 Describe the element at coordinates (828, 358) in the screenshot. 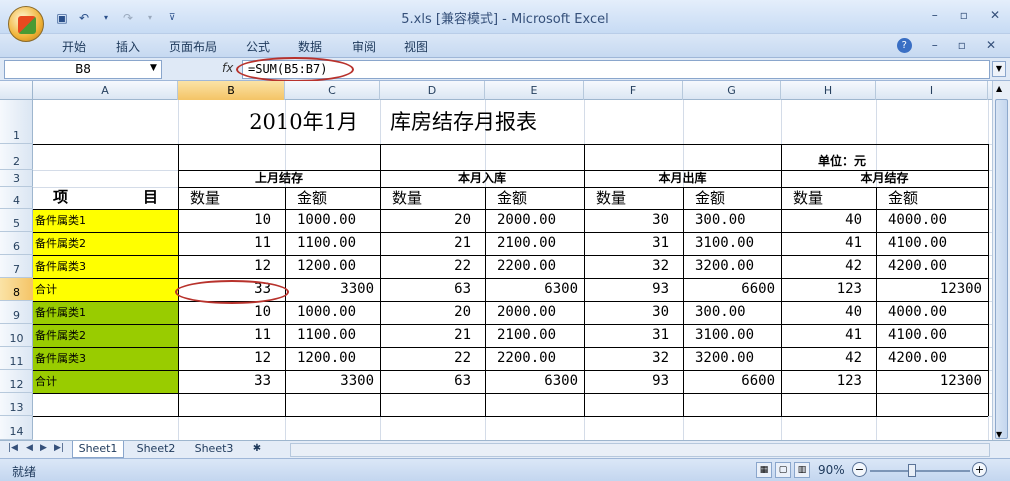

I see `table-cell: 42` at that location.